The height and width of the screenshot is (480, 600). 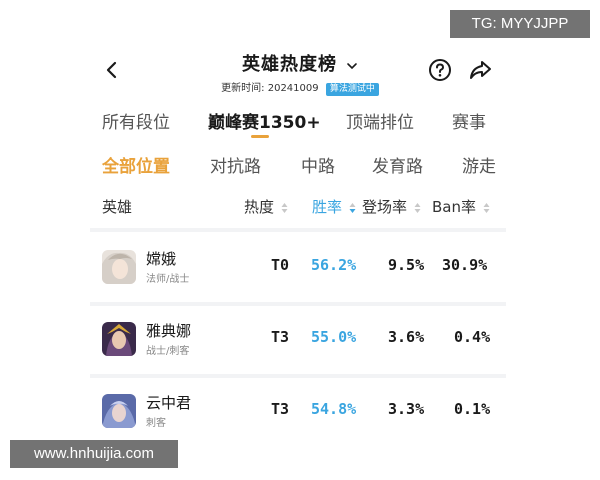 What do you see at coordinates (298, 268) in the screenshot?
I see `table-row: 嫦娥 法师/战士 T0 56.2% 9.5% 30.9%` at bounding box center [298, 268].